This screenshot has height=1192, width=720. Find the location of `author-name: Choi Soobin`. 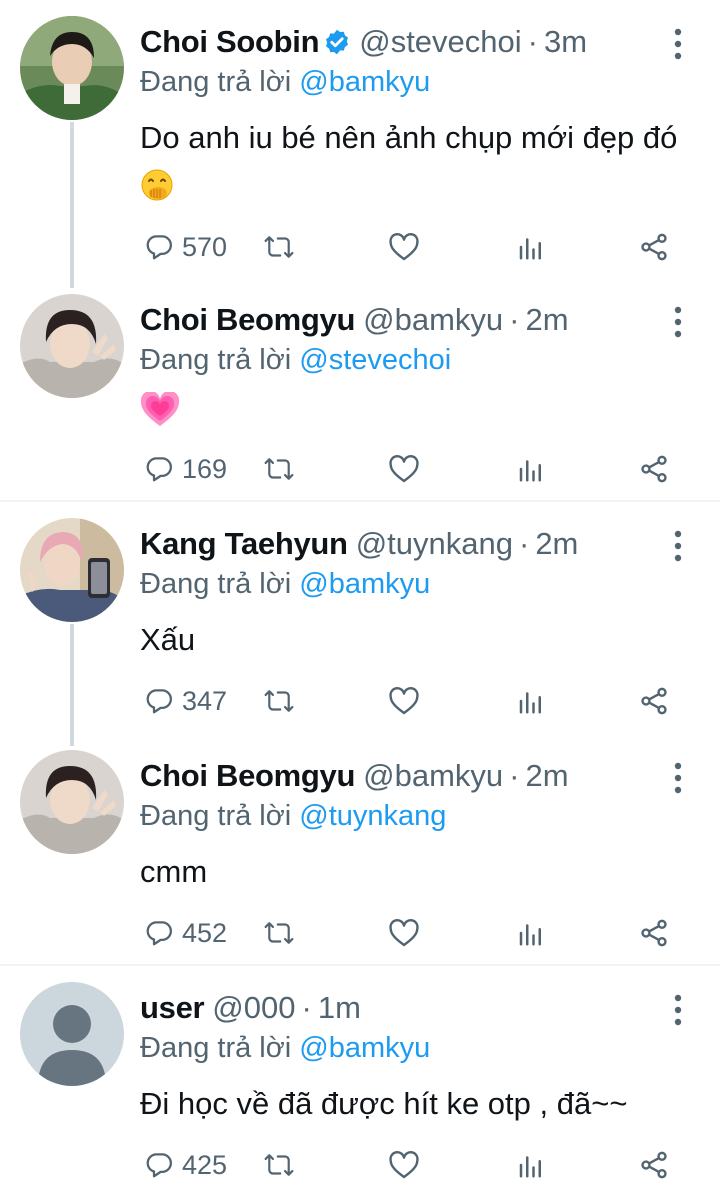

author-name: Choi Soobin is located at coordinates (230, 41).